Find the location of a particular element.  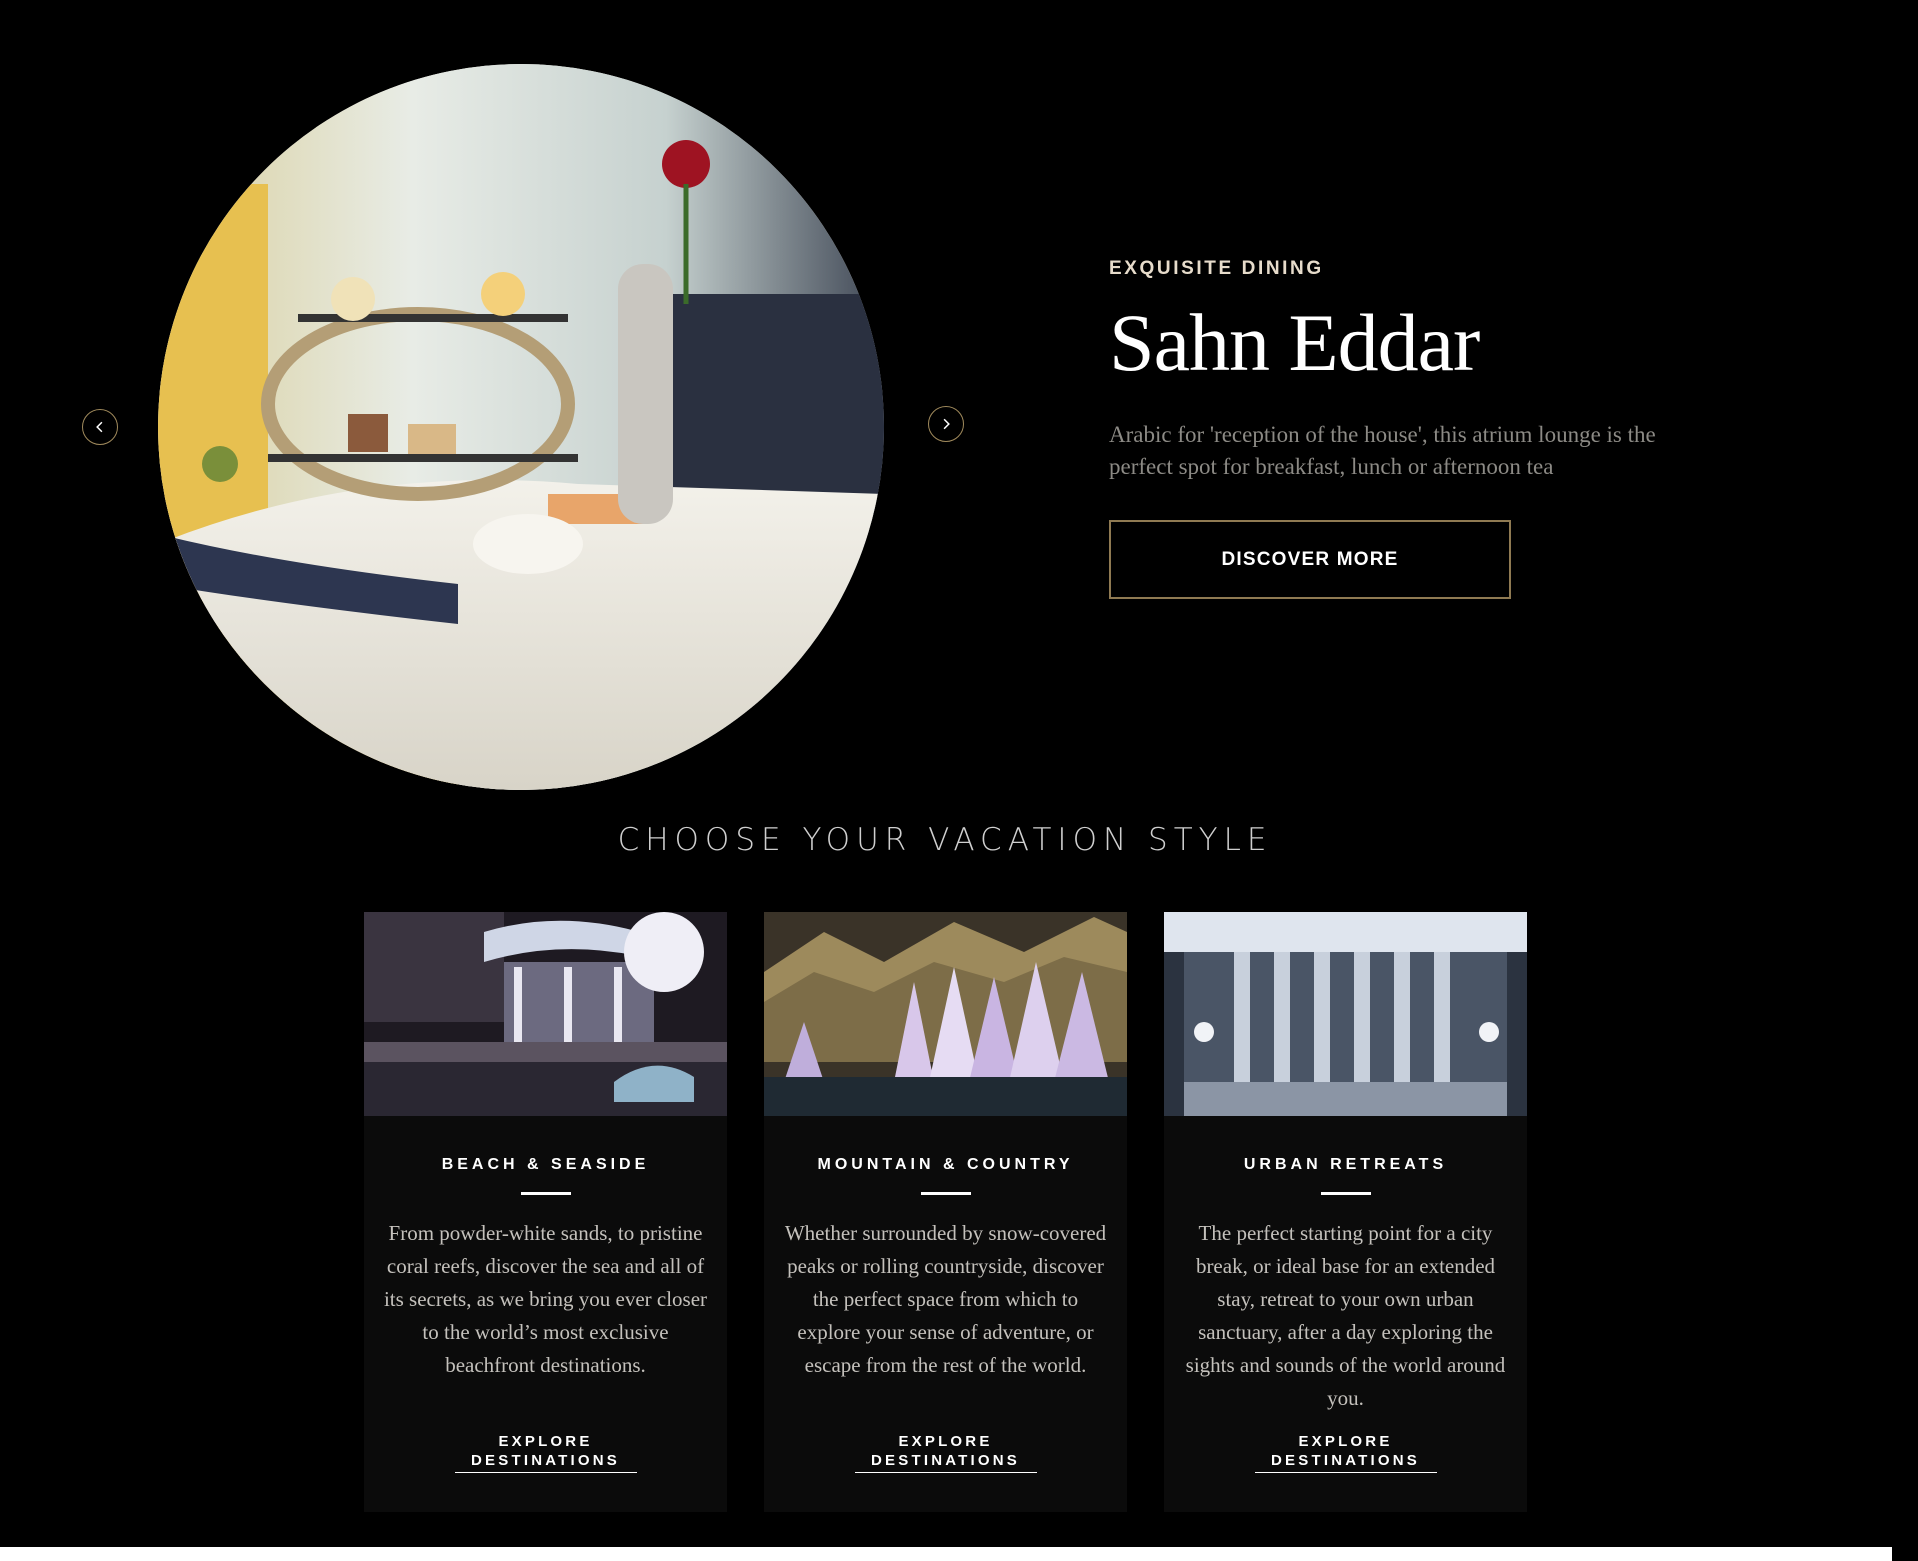

mountain-forest-illustration is located at coordinates (945, 1014).